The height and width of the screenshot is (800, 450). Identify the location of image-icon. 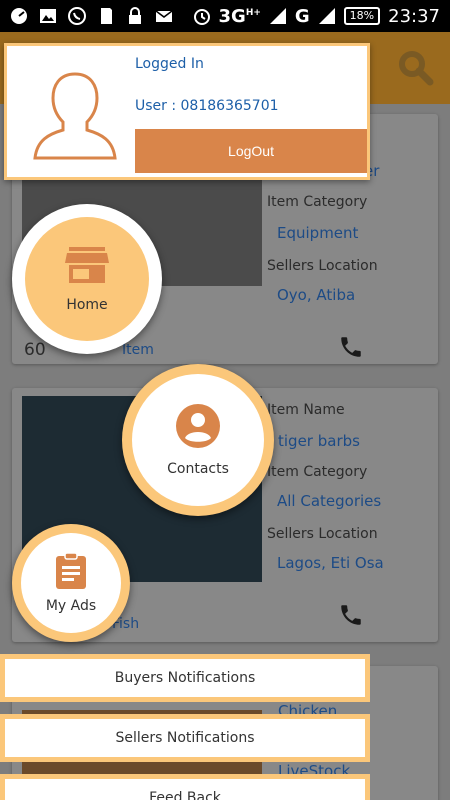
(48, 16).